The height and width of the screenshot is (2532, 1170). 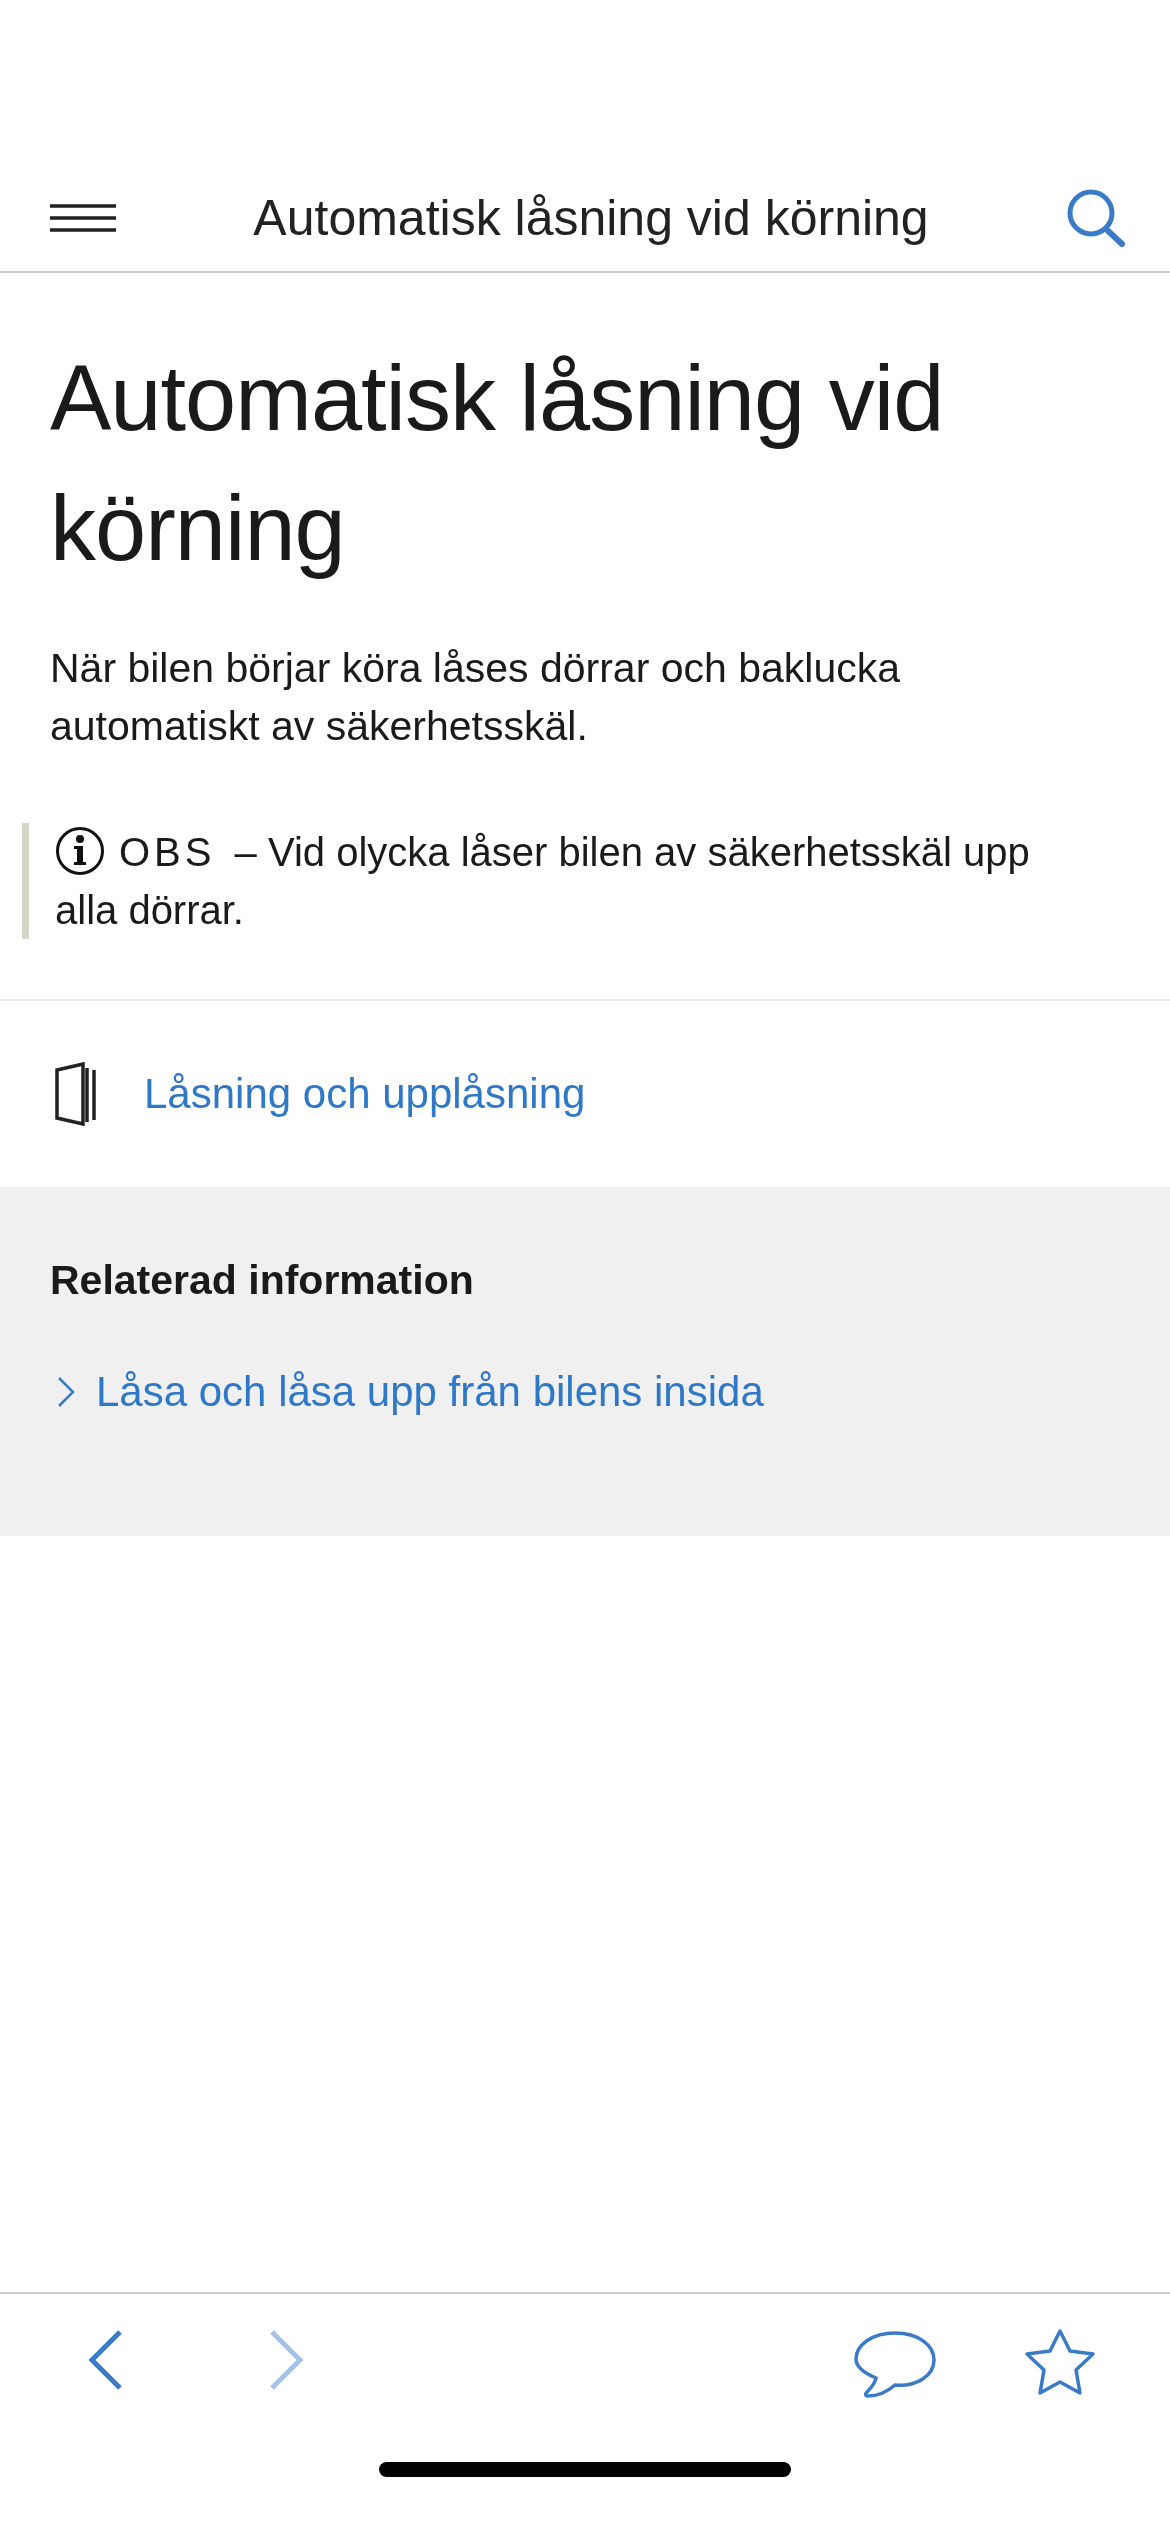 What do you see at coordinates (80, 851) in the screenshot?
I see `info-icon` at bounding box center [80, 851].